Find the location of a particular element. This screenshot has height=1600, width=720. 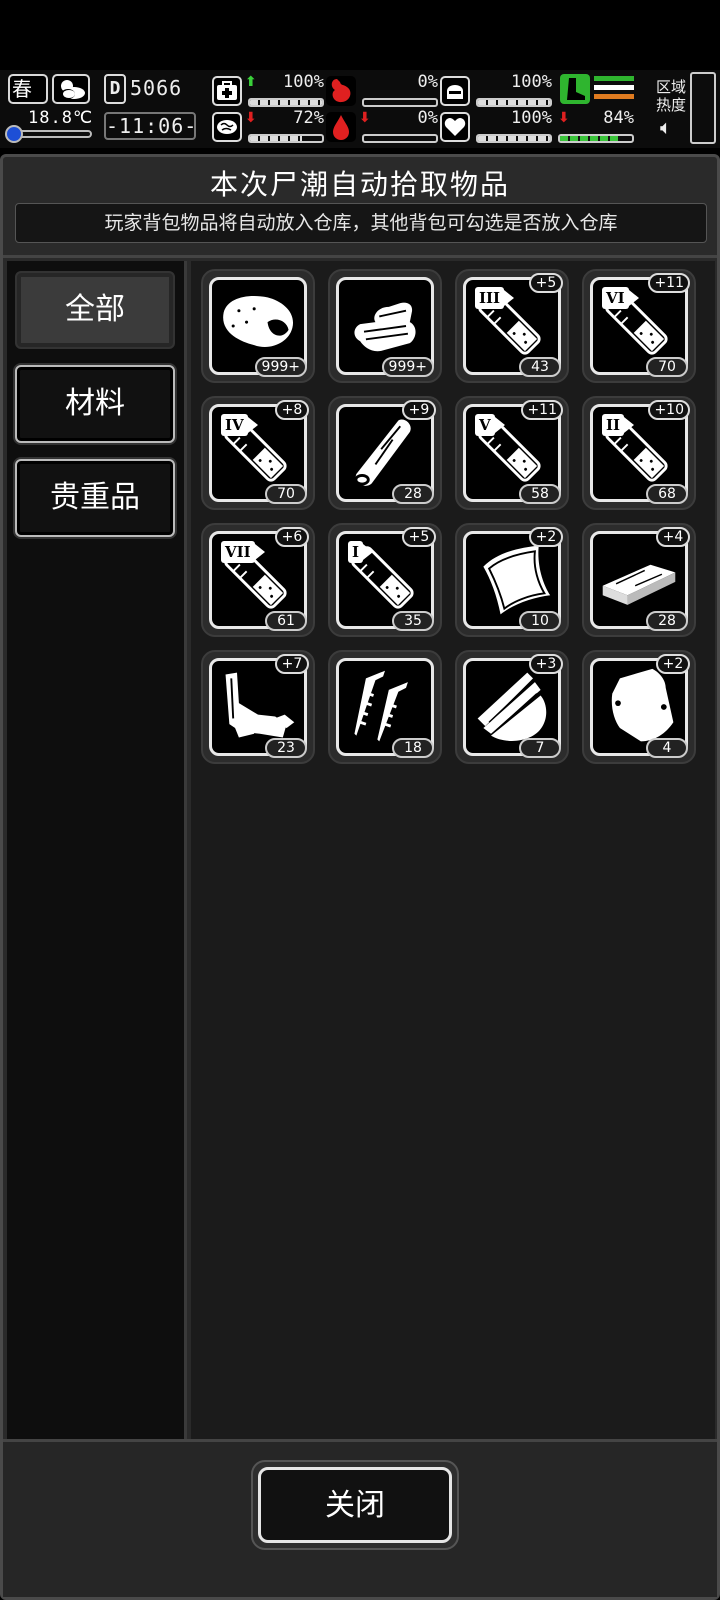

item-slot: +4 28 is located at coordinates (639, 580).